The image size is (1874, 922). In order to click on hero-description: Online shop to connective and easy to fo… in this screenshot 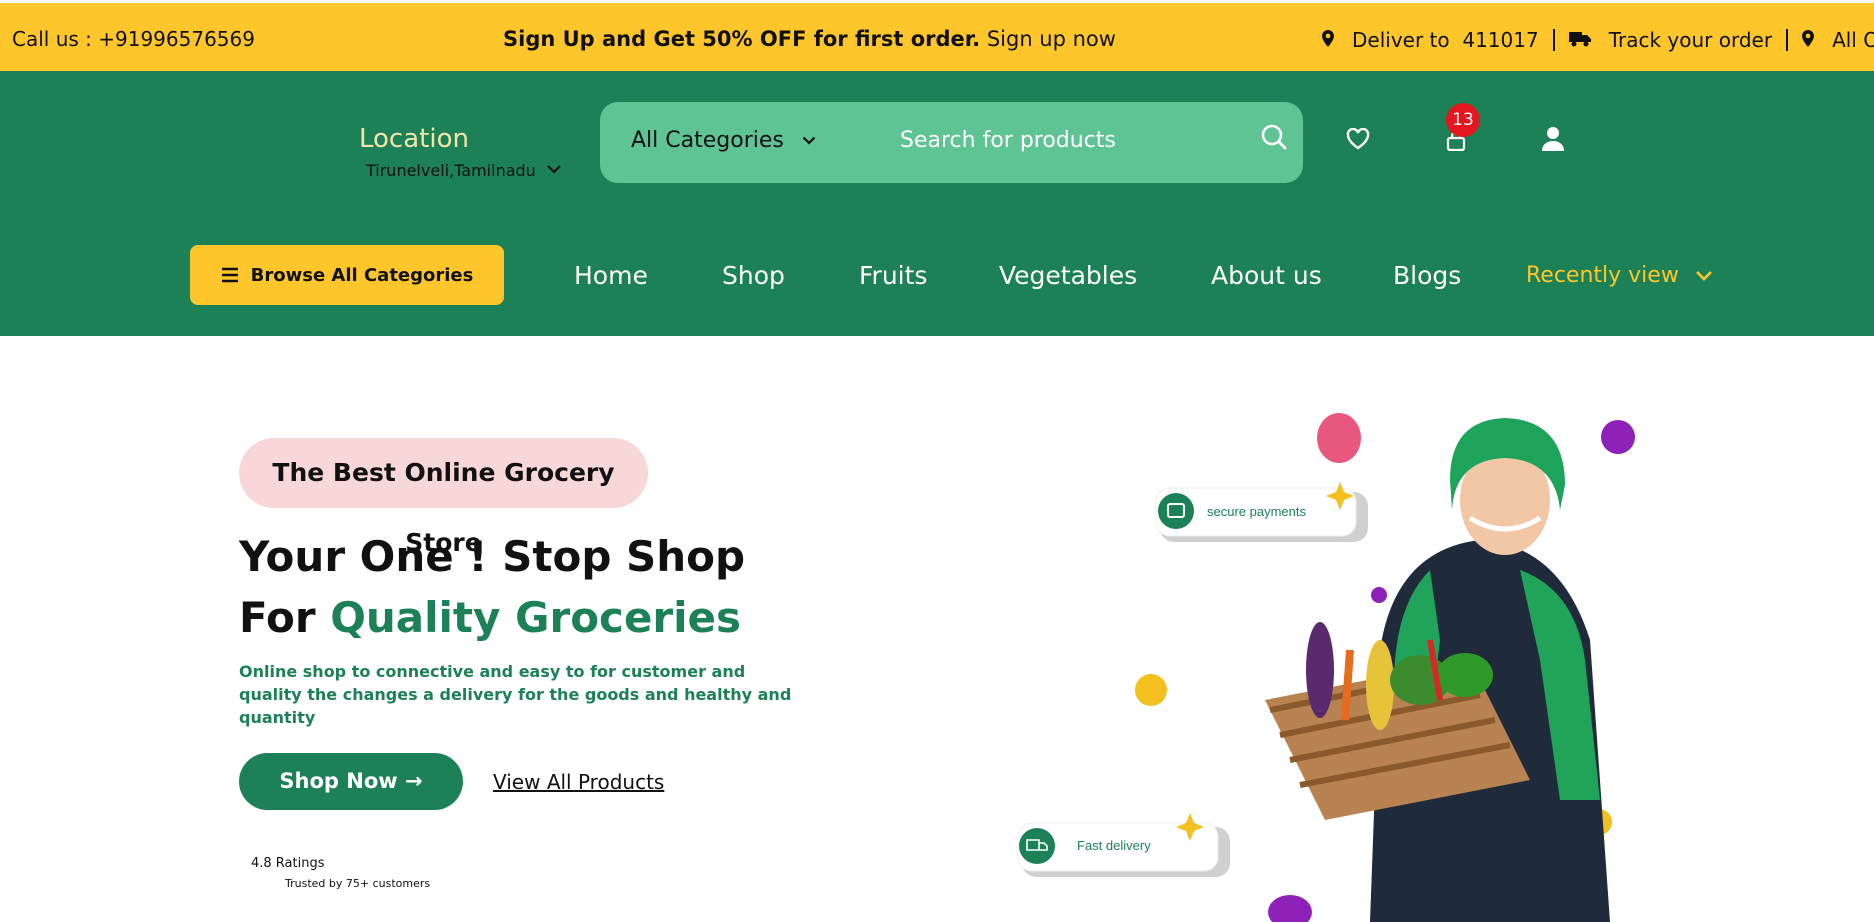, I will do `click(515, 694)`.